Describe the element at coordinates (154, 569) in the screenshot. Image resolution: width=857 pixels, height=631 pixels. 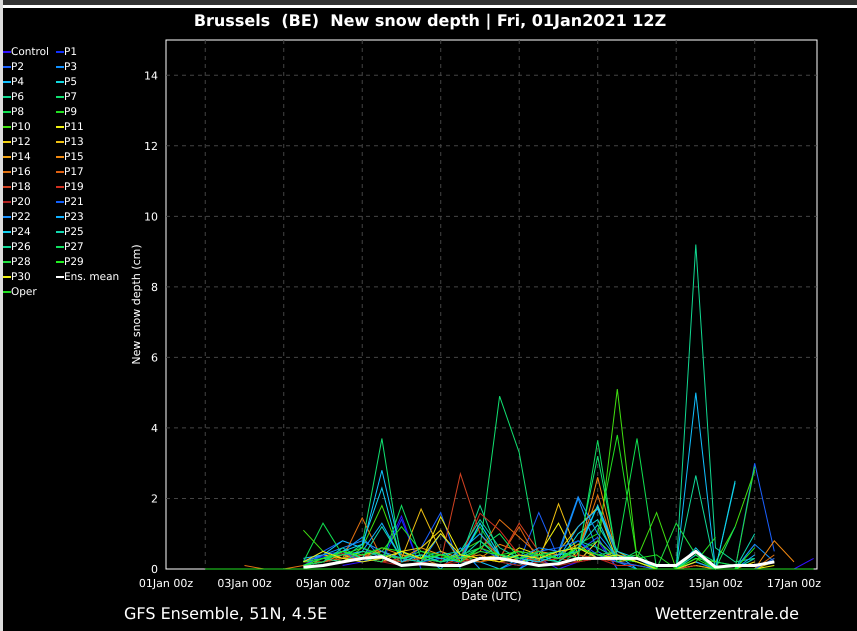
I see `tick-label: 0` at that location.